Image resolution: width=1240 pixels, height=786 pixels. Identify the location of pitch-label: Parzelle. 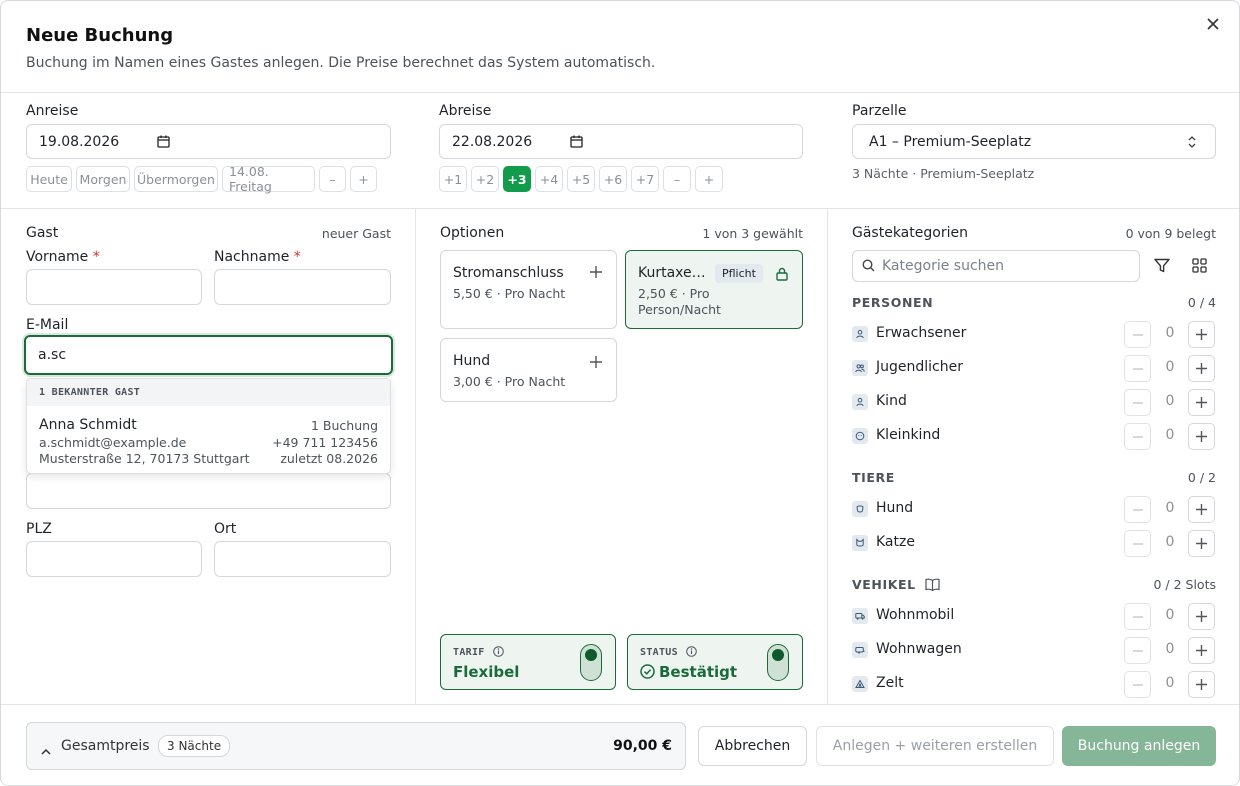
(879, 111).